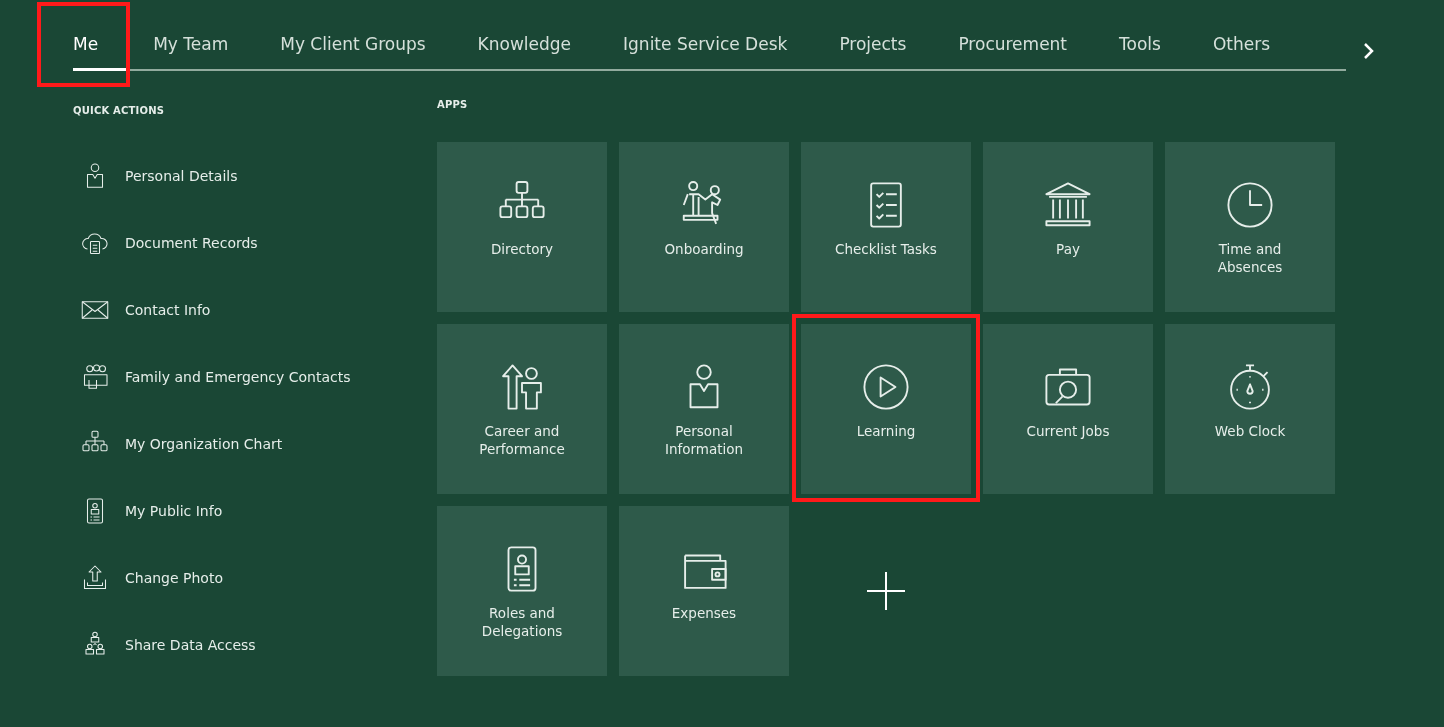  What do you see at coordinates (255, 242) in the screenshot?
I see `quick-action-link: Document Records` at bounding box center [255, 242].